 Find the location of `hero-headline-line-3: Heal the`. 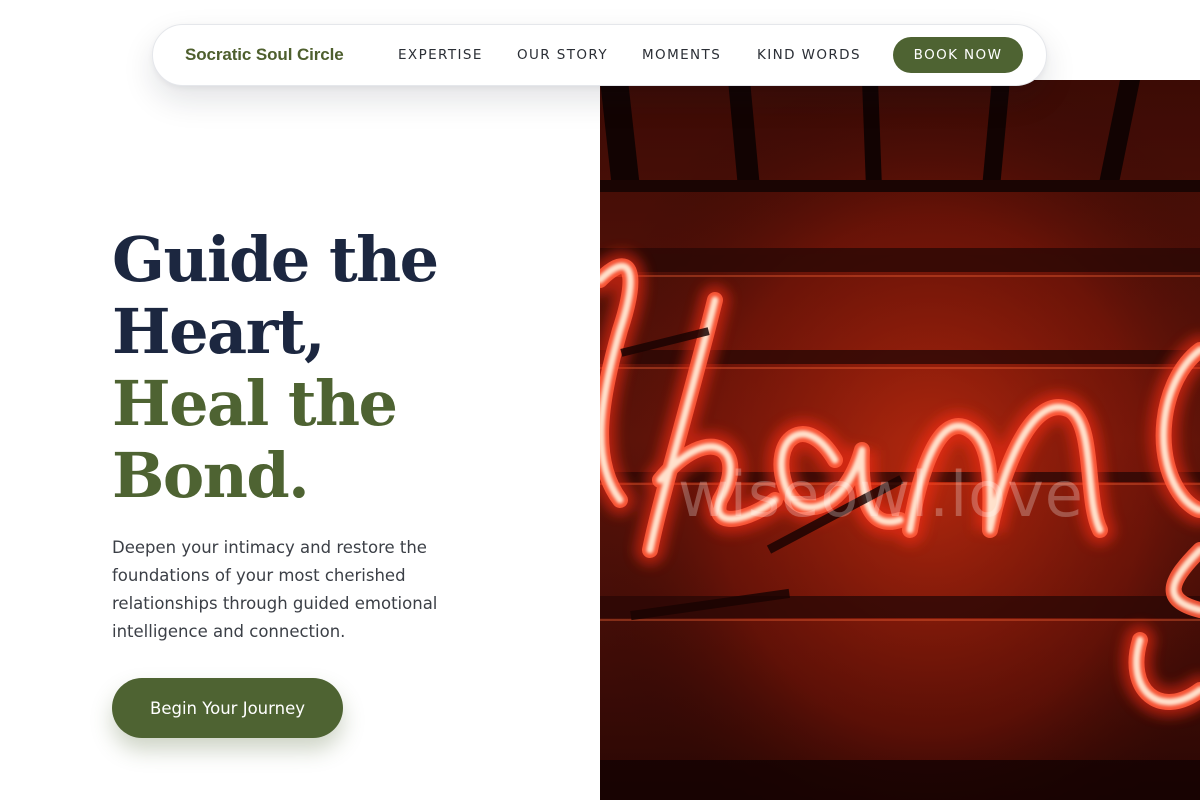

hero-headline-line-3: Heal the is located at coordinates (255, 403).